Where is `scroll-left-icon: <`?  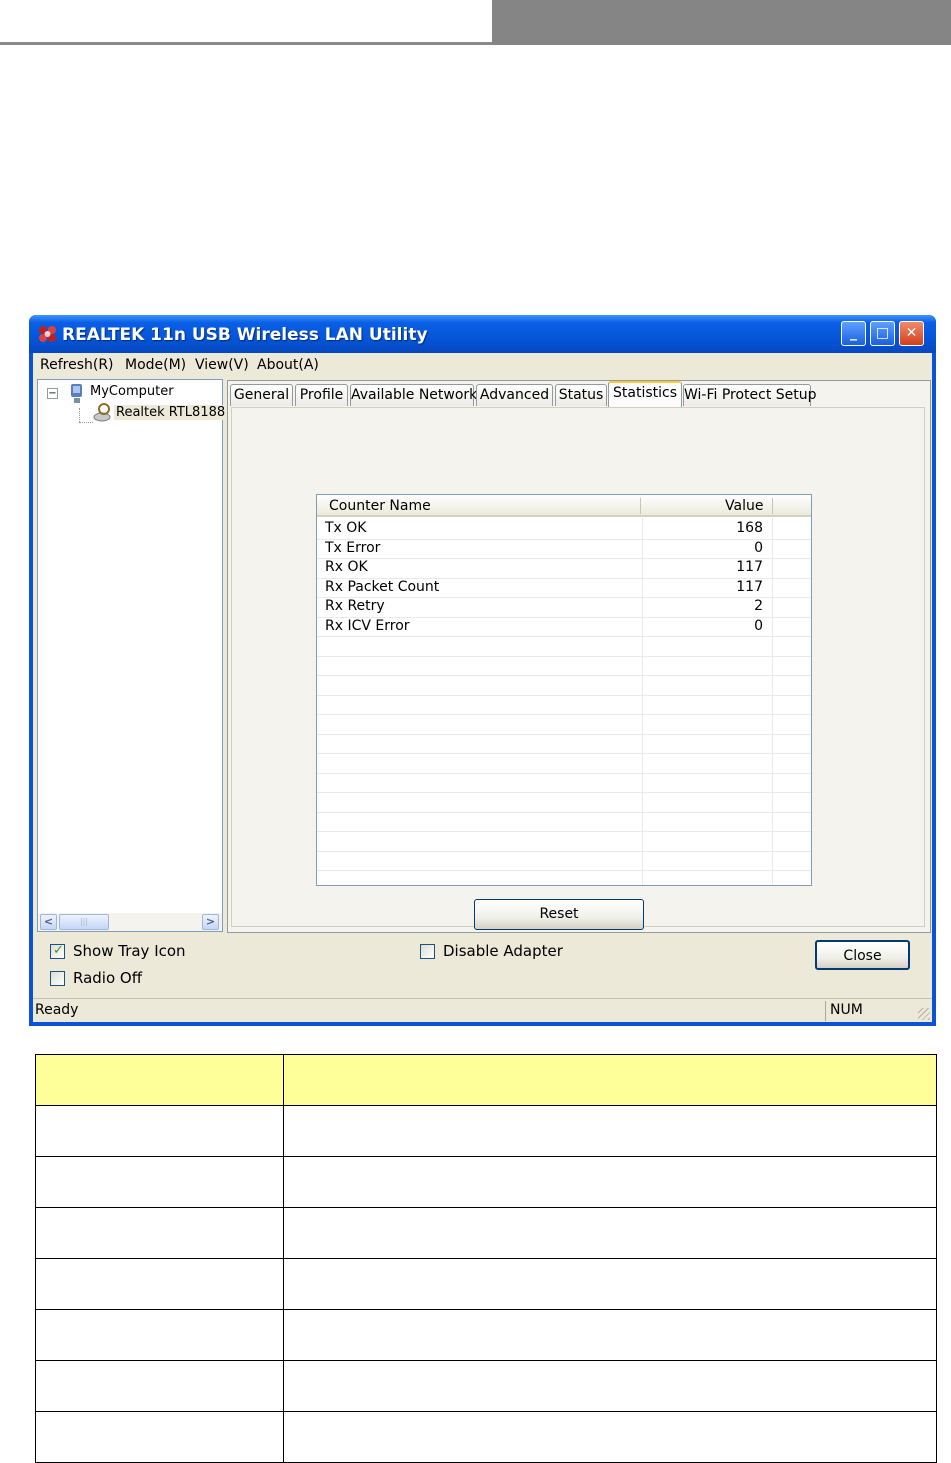 scroll-left-icon: < is located at coordinates (48, 922).